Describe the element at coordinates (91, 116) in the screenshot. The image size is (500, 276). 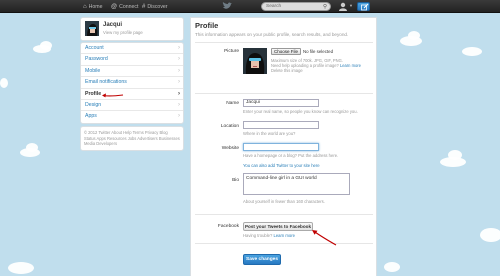
I see `sidebar-item-label: Apps` at that location.